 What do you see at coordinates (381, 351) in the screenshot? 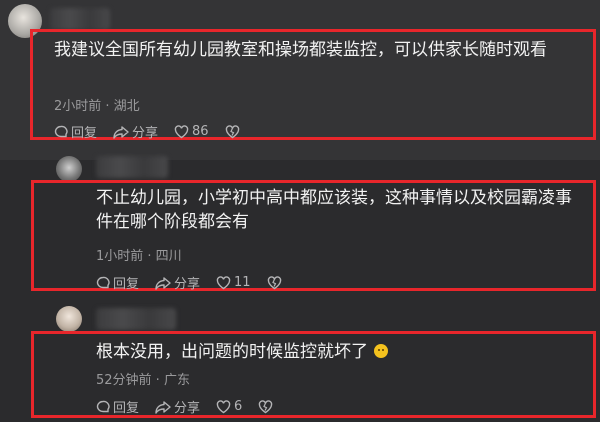
I see `grin-emoji-icon` at bounding box center [381, 351].